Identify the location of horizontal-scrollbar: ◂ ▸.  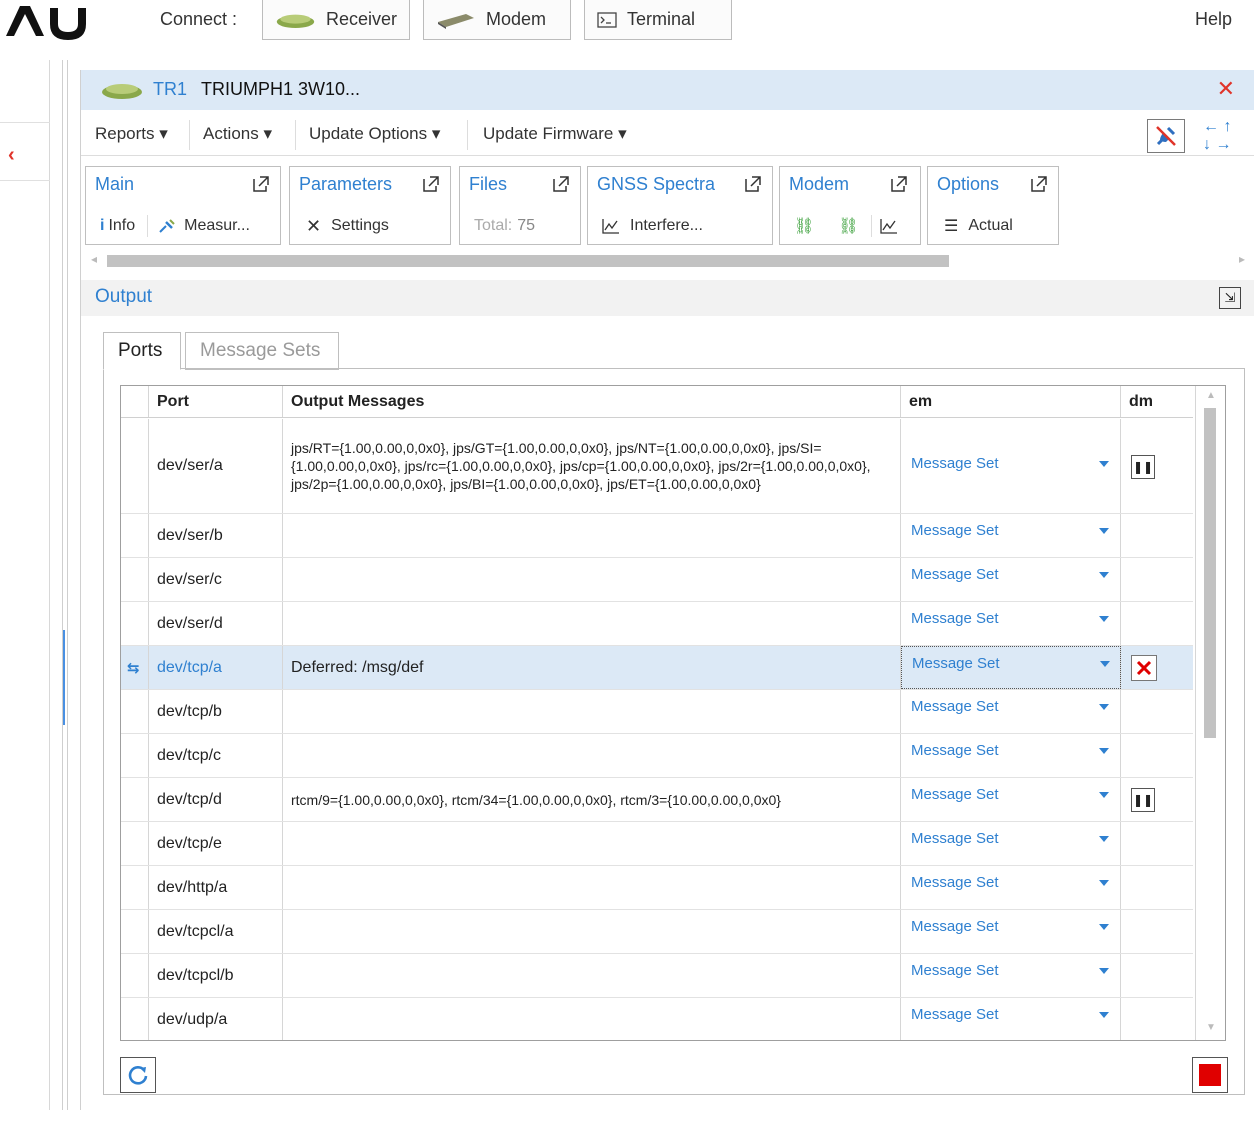
(669, 260).